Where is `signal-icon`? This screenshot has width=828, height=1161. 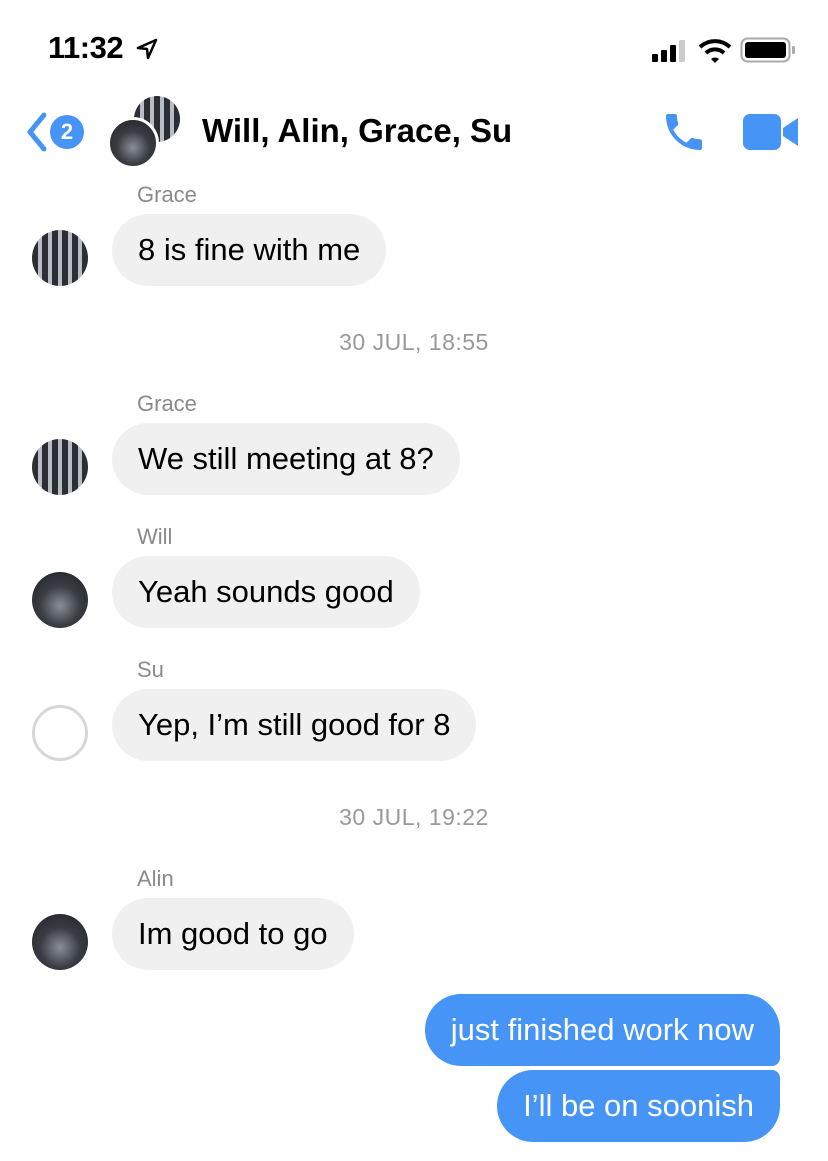
signal-icon is located at coordinates (668, 51).